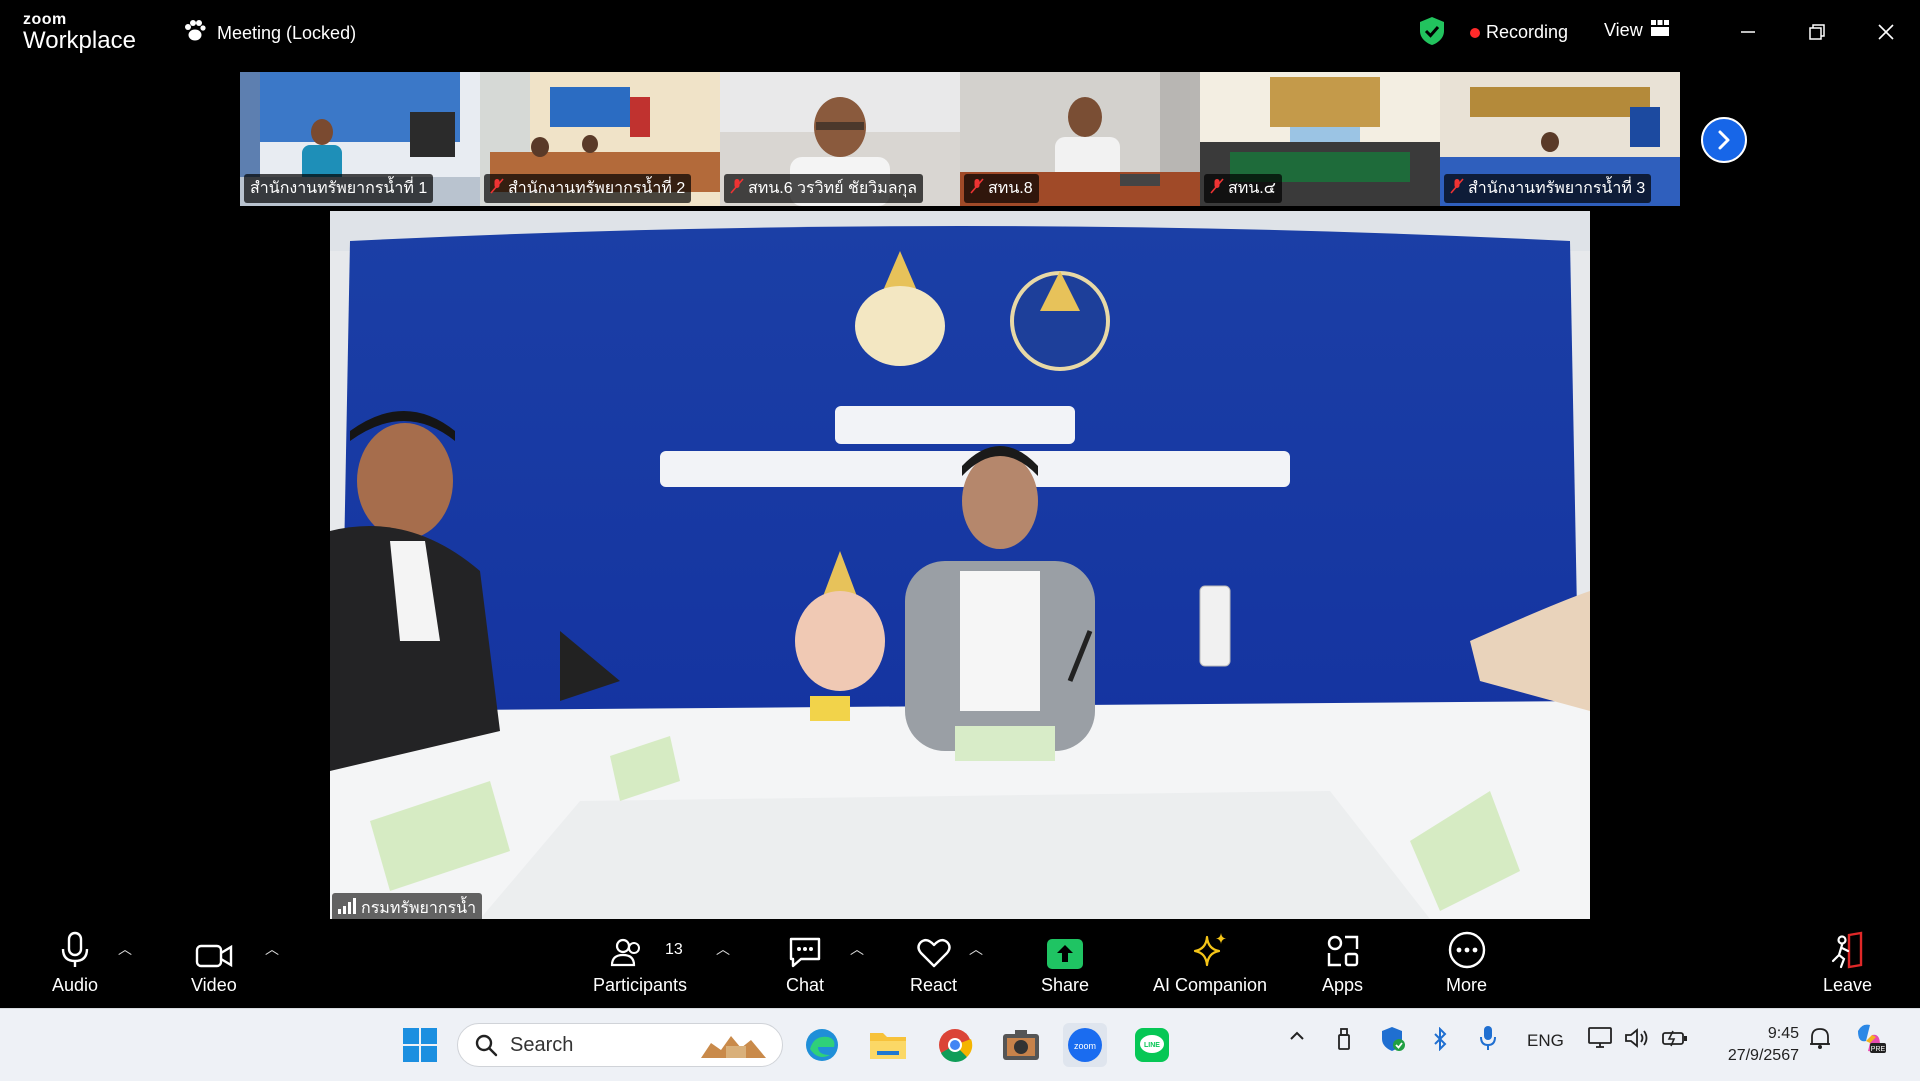 This screenshot has height=1081, width=1920. What do you see at coordinates (976, 949) in the screenshot?
I see `react-options-caret: ︿` at bounding box center [976, 949].